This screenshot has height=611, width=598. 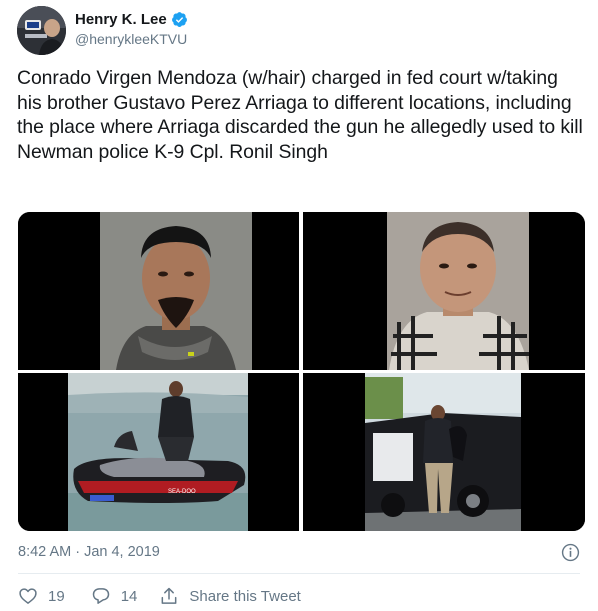 I want to click on divider, so click(x=299, y=573).